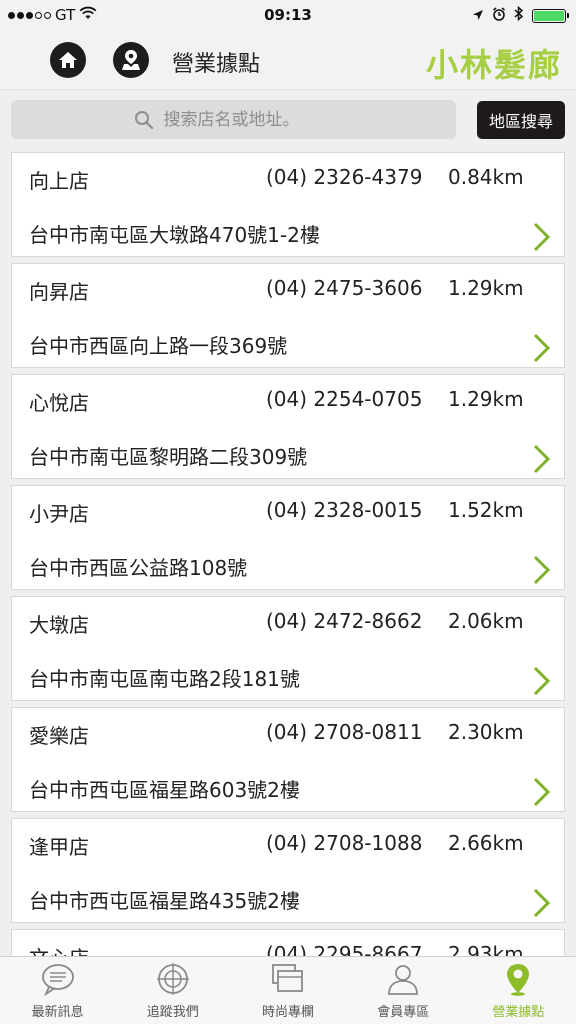  I want to click on store-card: 向昇店 (04) 2475-3606 1.29km 台中市西區向上路一段369號, so click(288, 315).